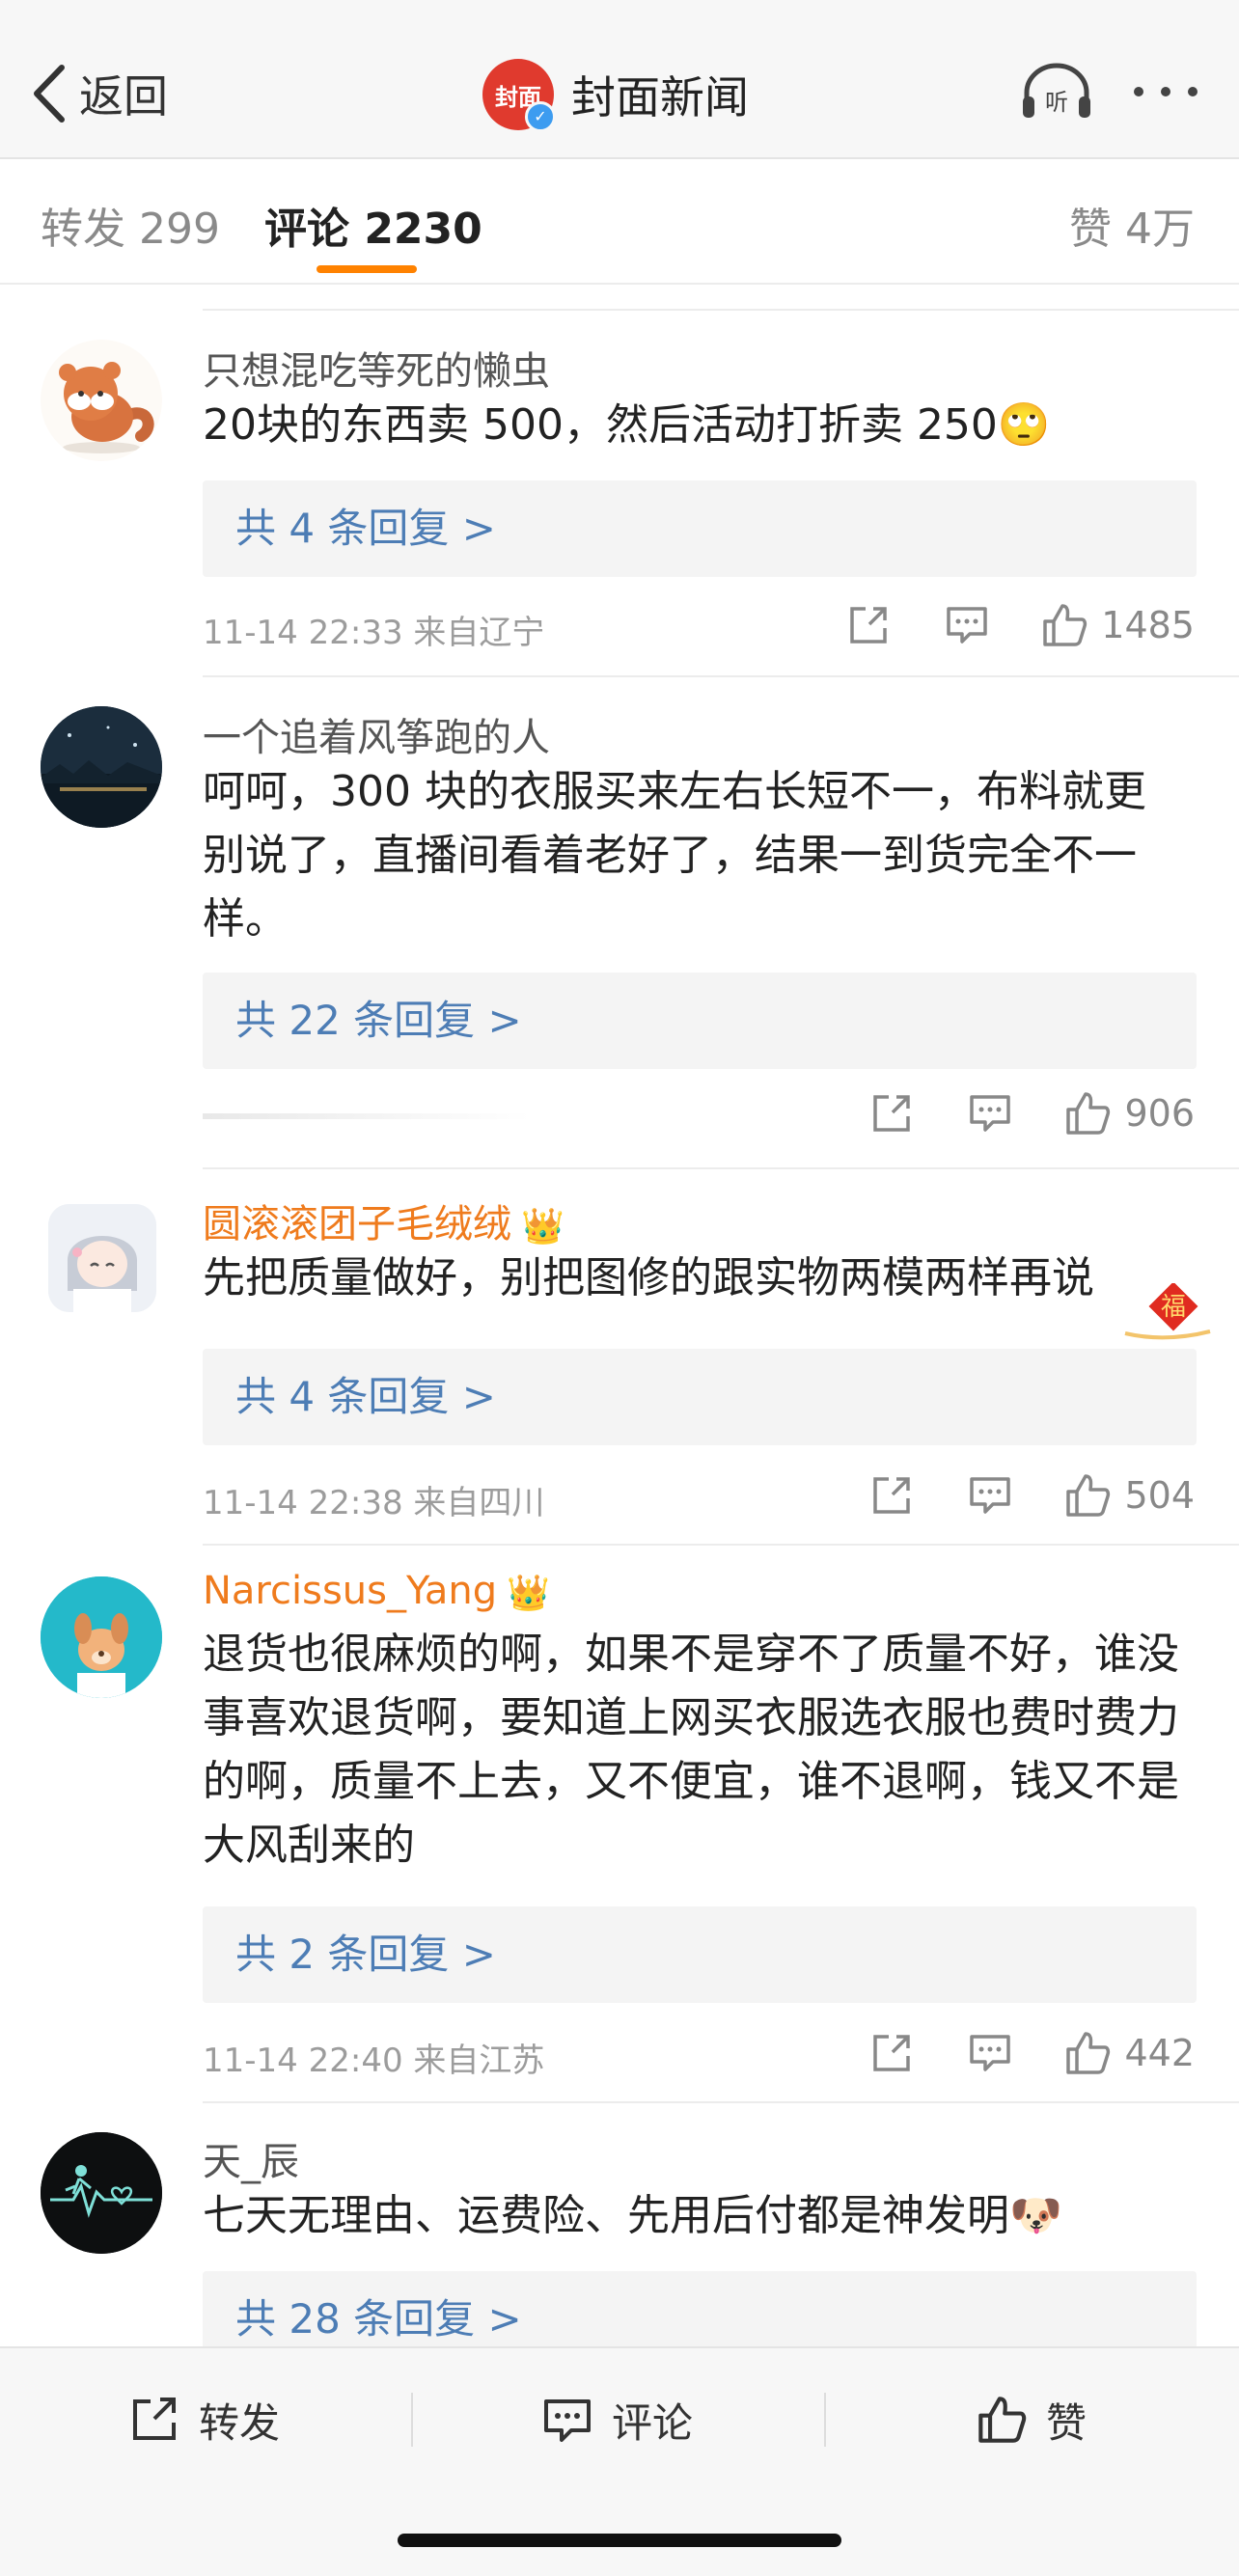 Image resolution: width=1239 pixels, height=2576 pixels. I want to click on forward-button: 转发, so click(204, 2420).